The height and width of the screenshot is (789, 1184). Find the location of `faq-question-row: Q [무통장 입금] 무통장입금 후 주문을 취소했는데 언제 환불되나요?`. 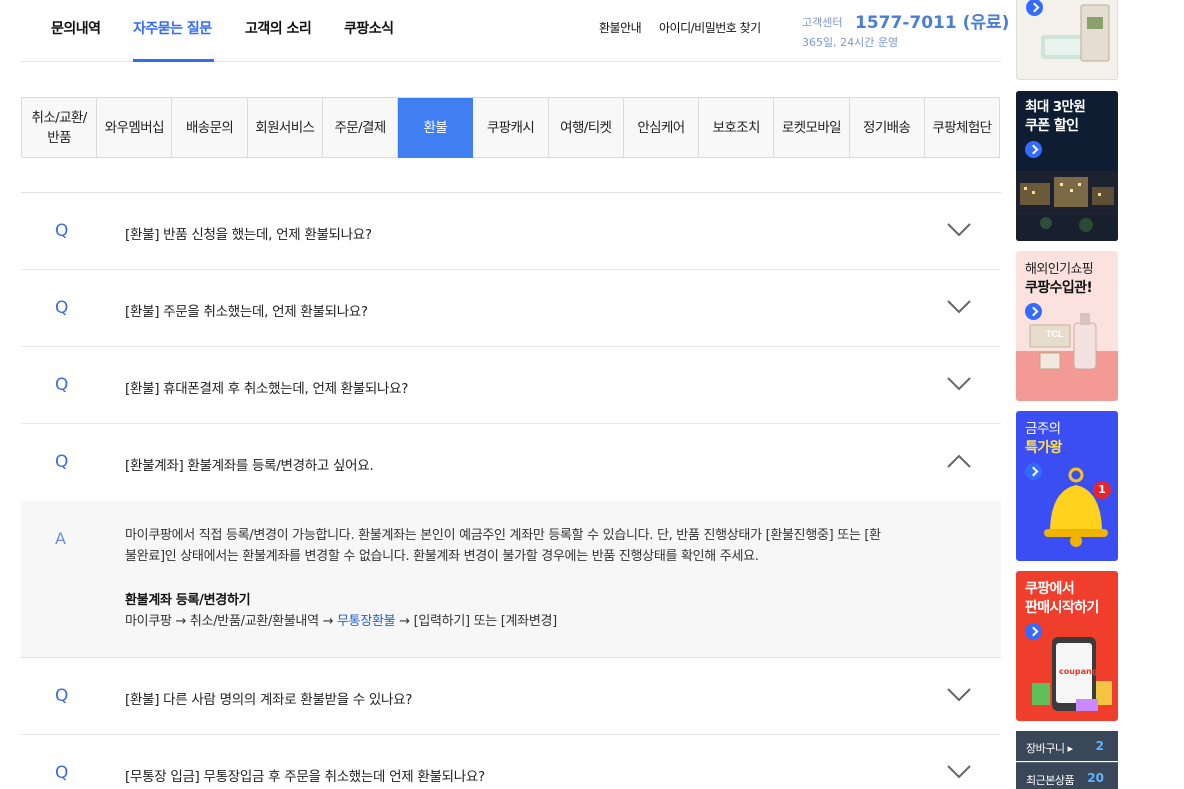

faq-question-row: Q [무통장 입금] 무통장입금 후 주문을 취소했는데 언제 환불되나요? is located at coordinates (511, 762).